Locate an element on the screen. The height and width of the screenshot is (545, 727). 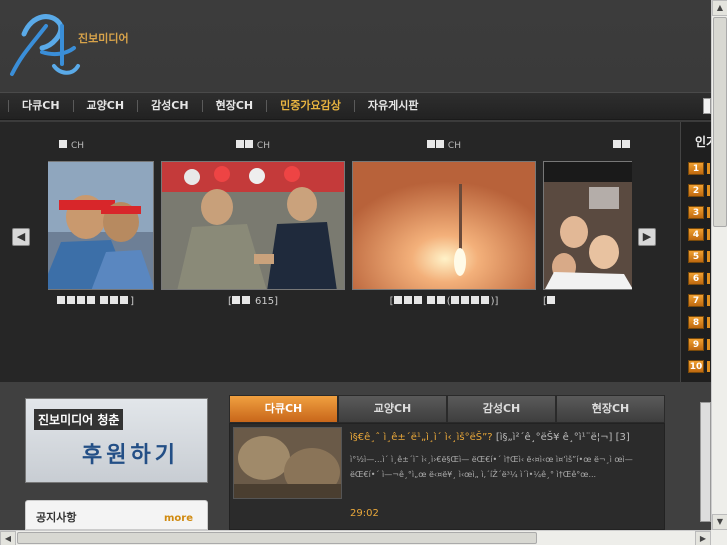
popular-ranking: 인기 1 2 3 4 5 6 7 8 9 10 is located at coordinates (698, 252).